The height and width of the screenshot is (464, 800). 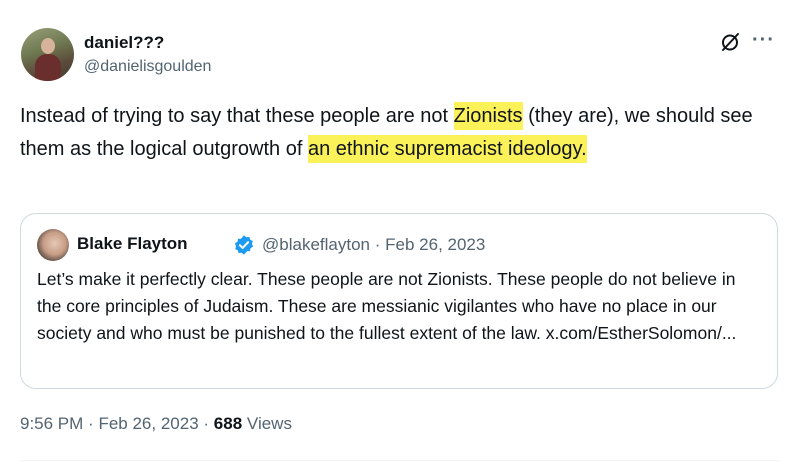 What do you see at coordinates (53, 245) in the screenshot?
I see `quoted-author-avatar` at bounding box center [53, 245].